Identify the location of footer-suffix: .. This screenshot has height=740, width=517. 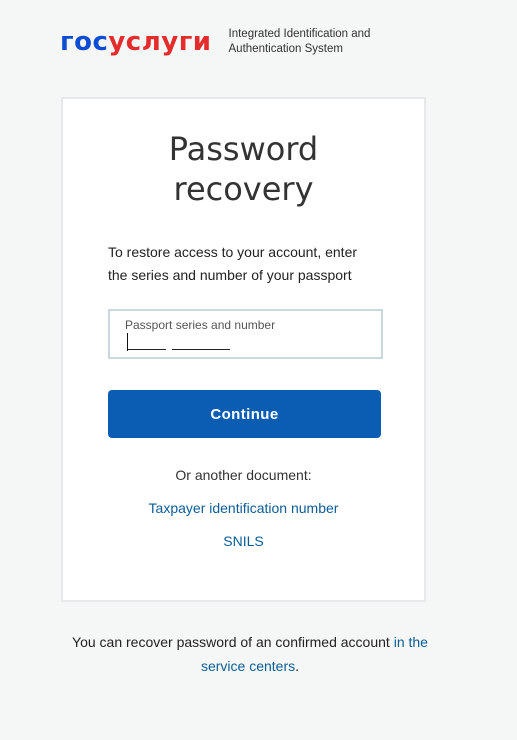
(297, 666).